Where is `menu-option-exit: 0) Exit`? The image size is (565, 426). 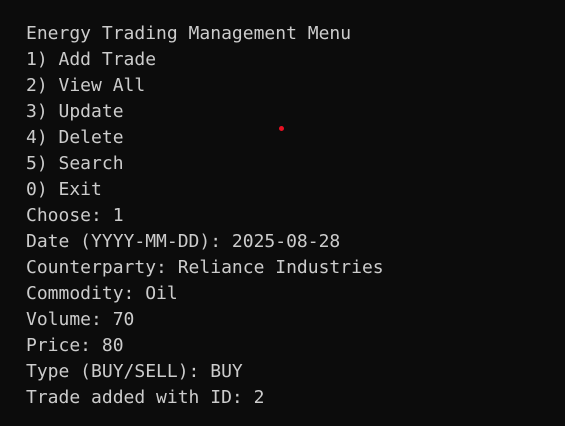 menu-option-exit: 0) Exit is located at coordinates (64, 189).